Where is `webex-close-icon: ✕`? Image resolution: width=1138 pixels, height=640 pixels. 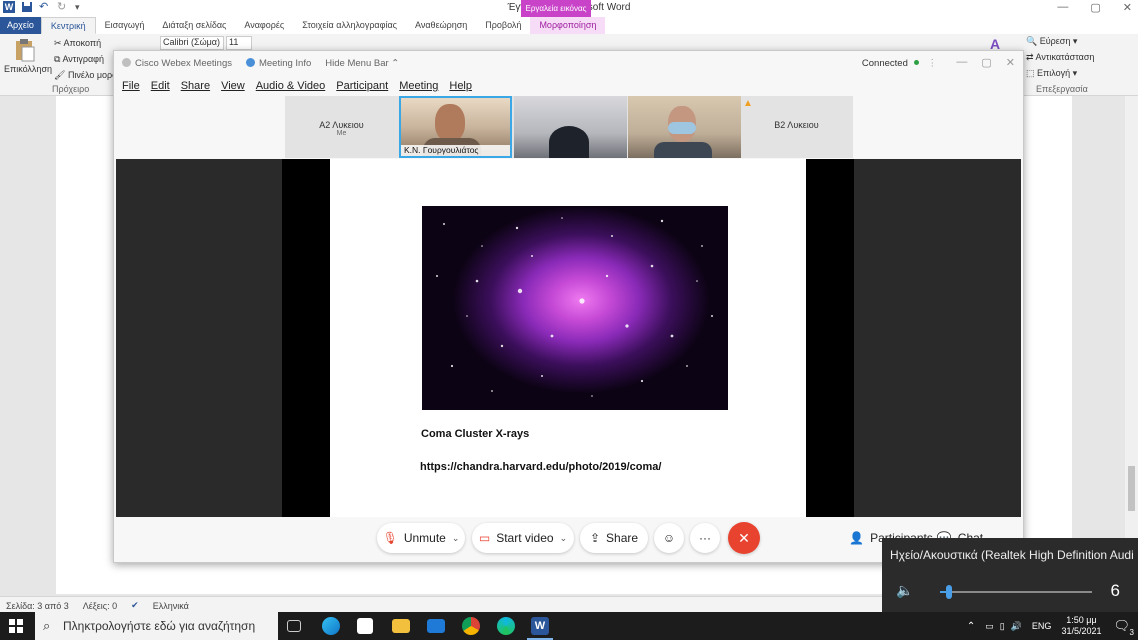 webex-close-icon: ✕ is located at coordinates (1010, 62).